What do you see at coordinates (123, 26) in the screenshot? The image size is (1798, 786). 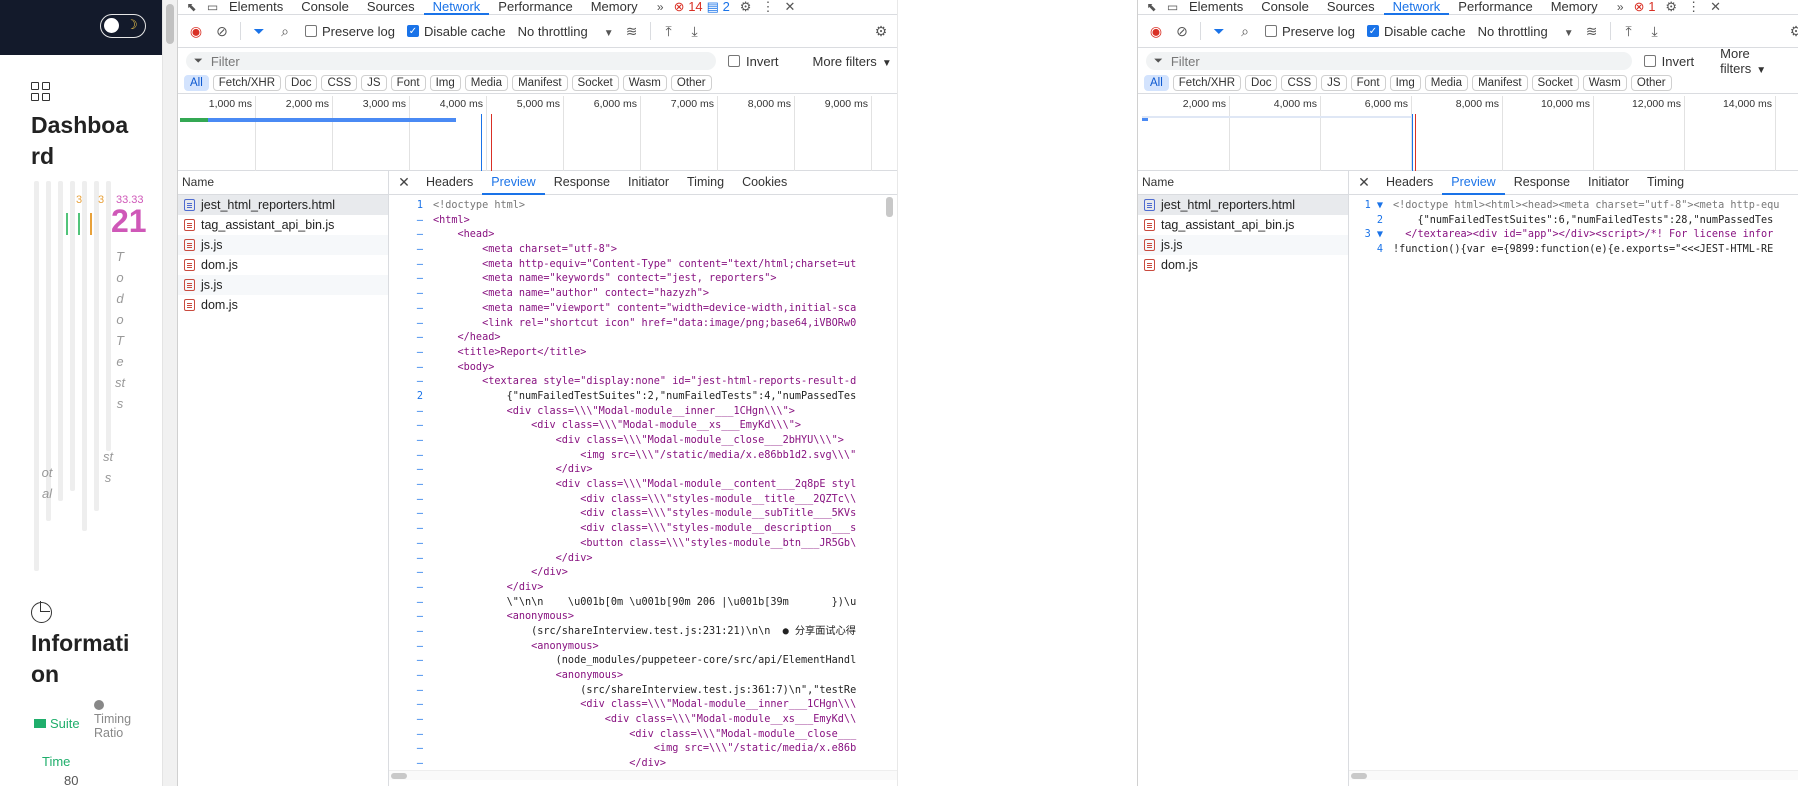 I see `theme-toggle: ☽` at bounding box center [123, 26].